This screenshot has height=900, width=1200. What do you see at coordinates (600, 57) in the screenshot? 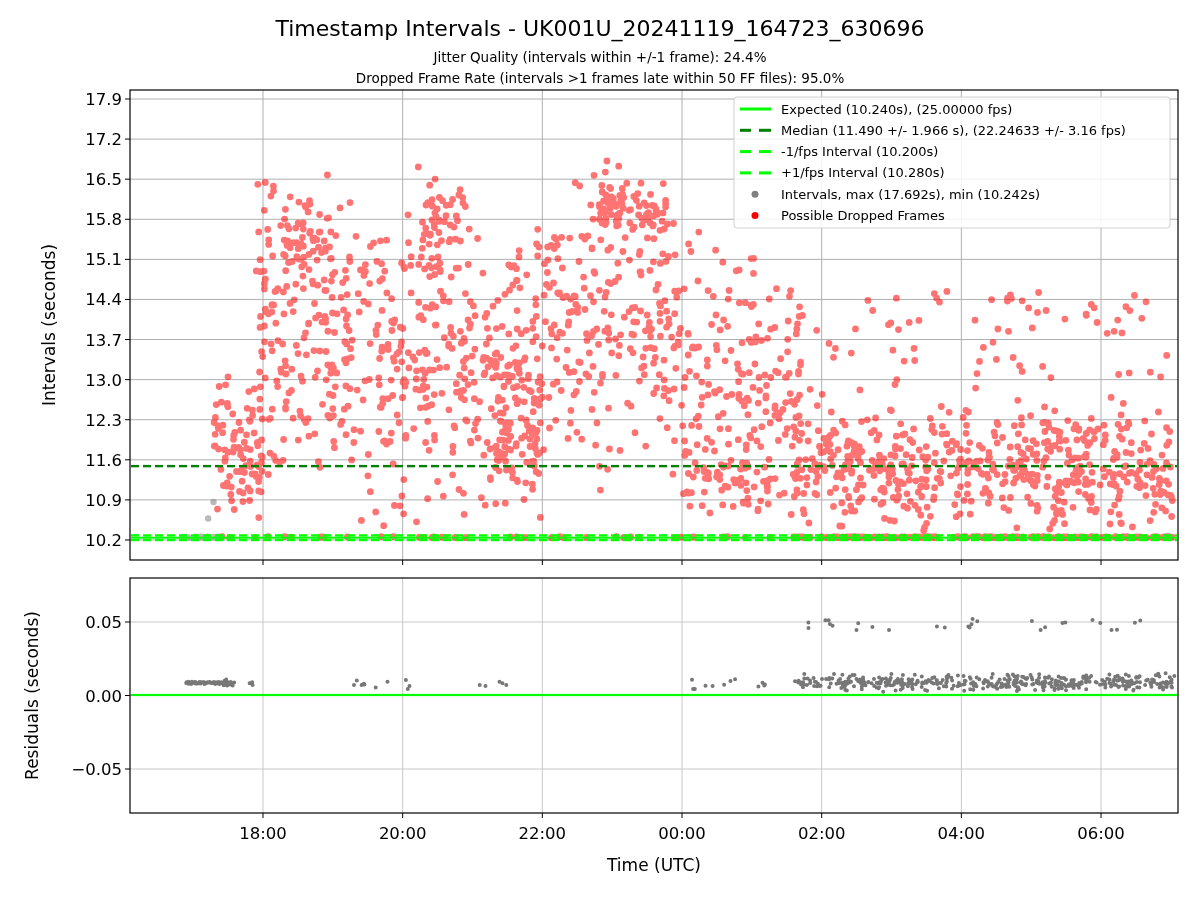
I see `chart-subtitle: Jitter Quality (intervals within +/-1 frame): 24.4%` at bounding box center [600, 57].